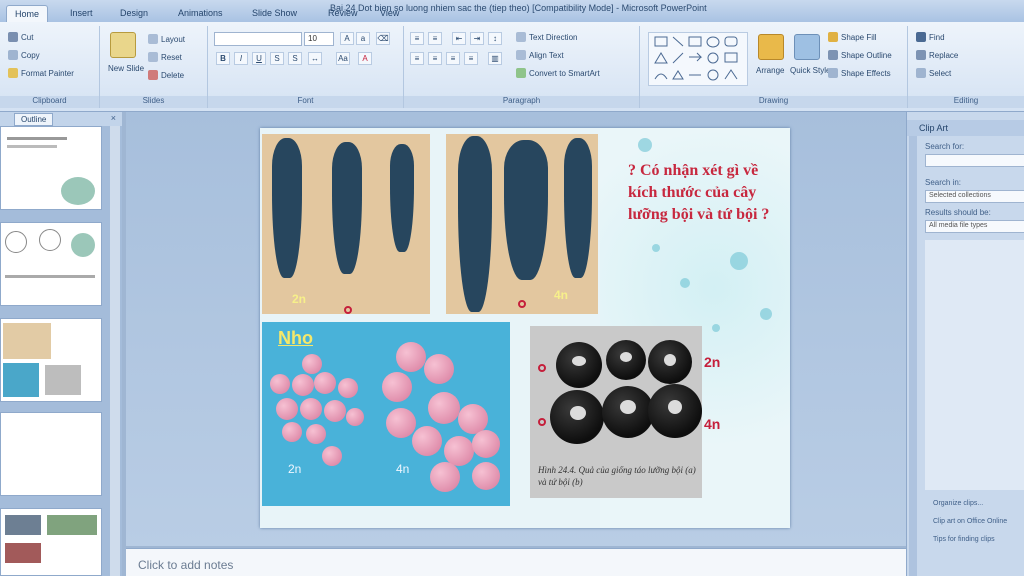 The image size is (1024, 576). Describe the element at coordinates (516, 562) in the screenshot. I see `notes-pane: Click to add notes` at that location.